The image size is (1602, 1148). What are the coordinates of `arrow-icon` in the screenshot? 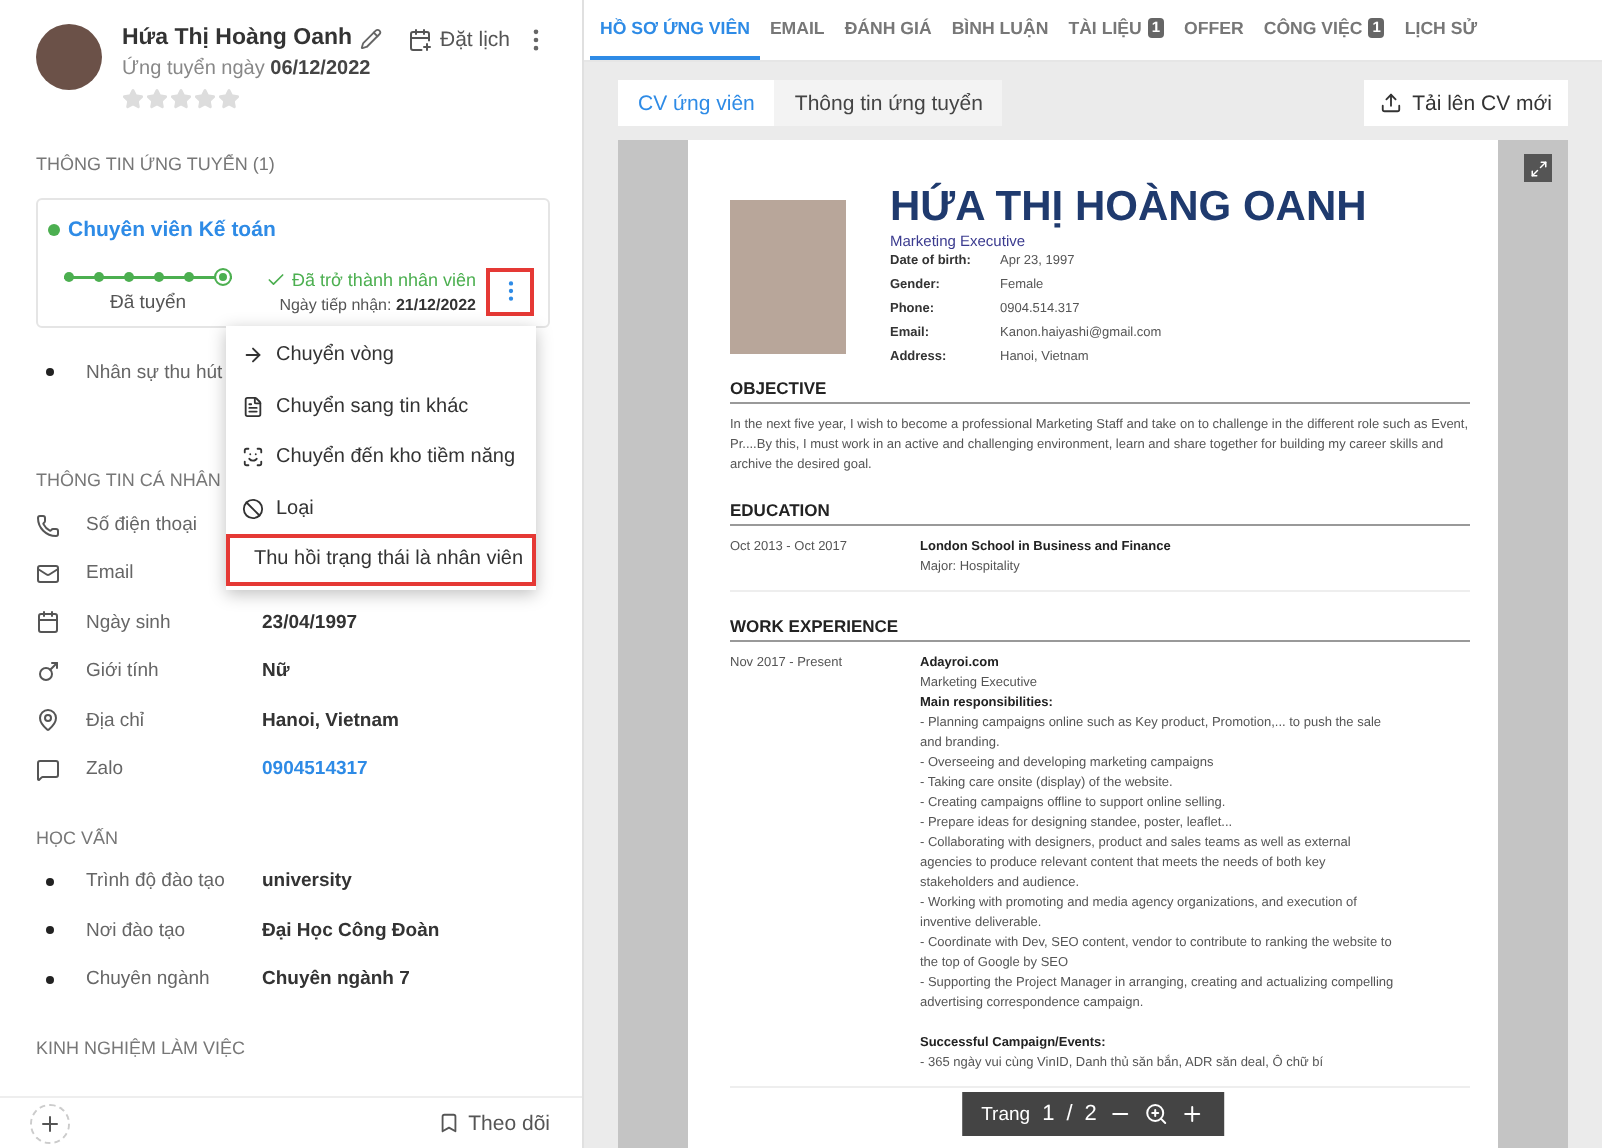 It's located at (253, 355).